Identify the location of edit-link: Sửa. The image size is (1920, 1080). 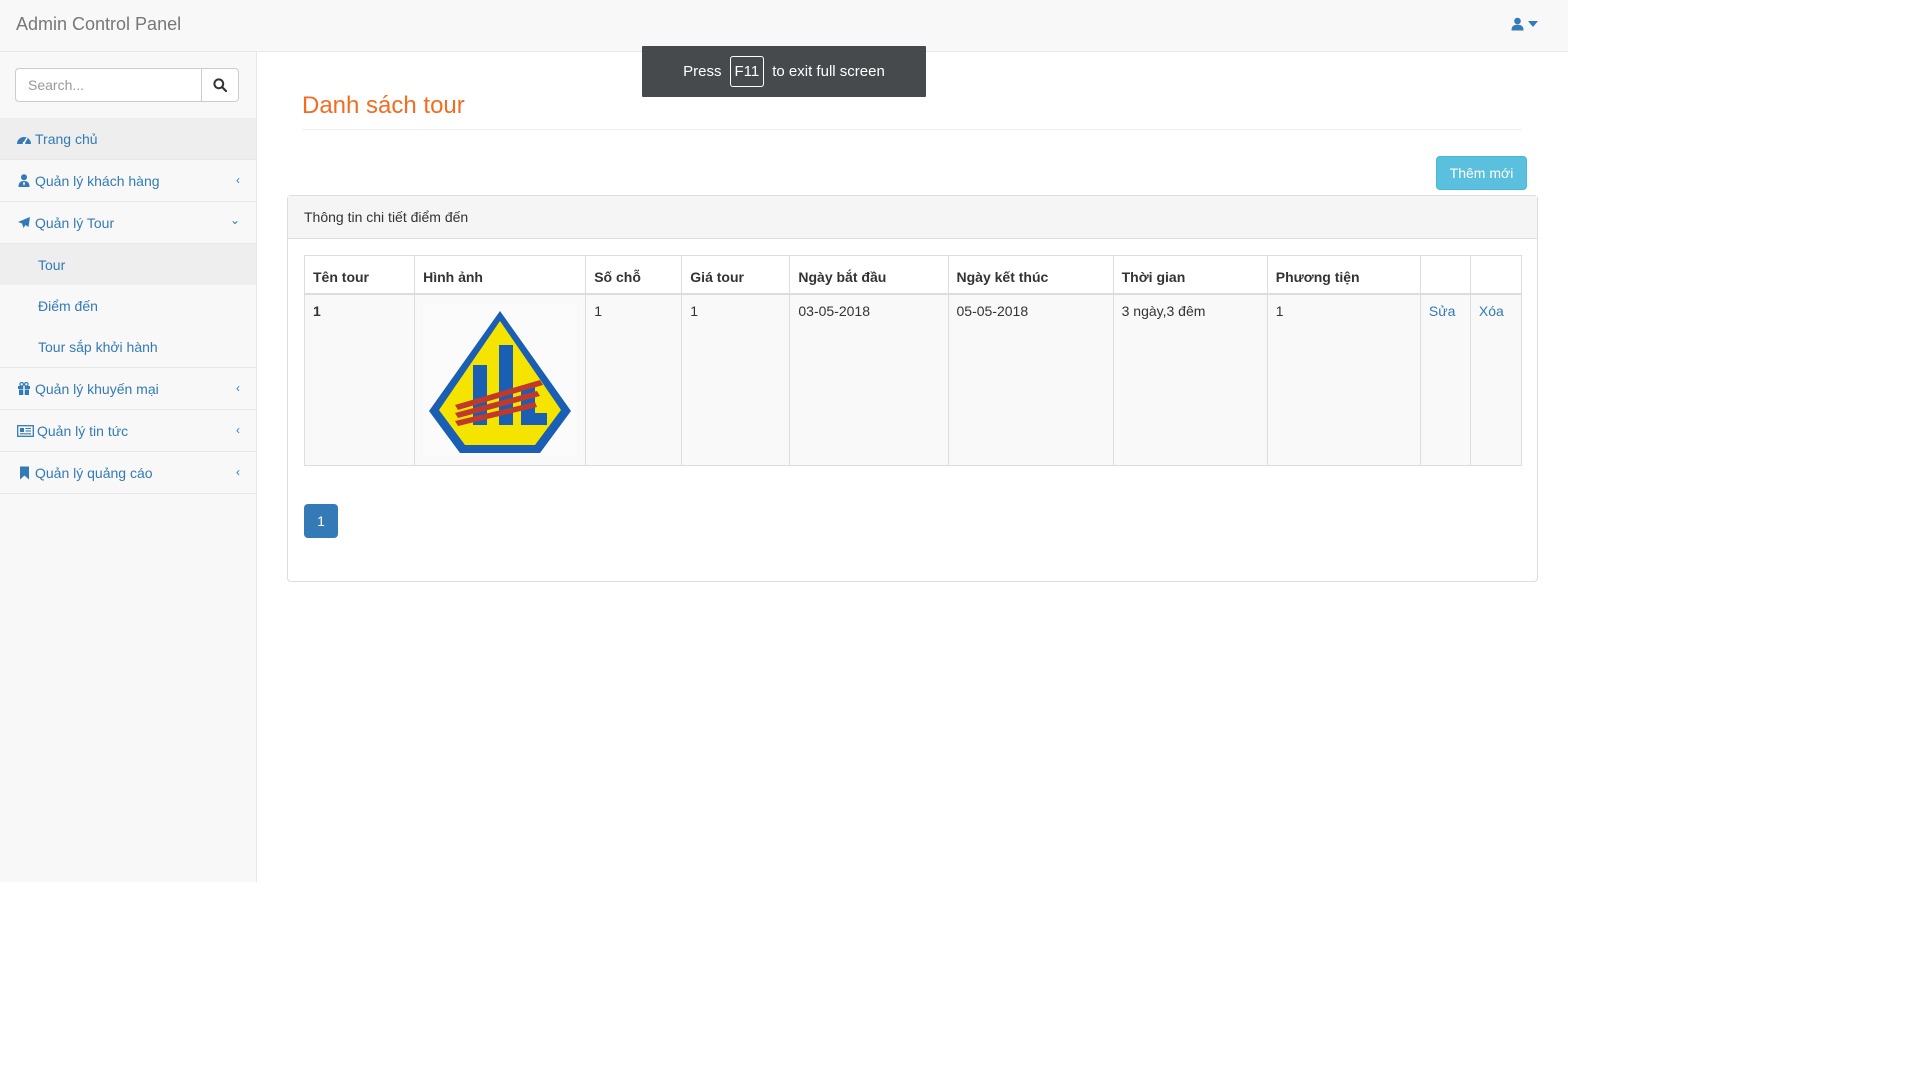
(1442, 311).